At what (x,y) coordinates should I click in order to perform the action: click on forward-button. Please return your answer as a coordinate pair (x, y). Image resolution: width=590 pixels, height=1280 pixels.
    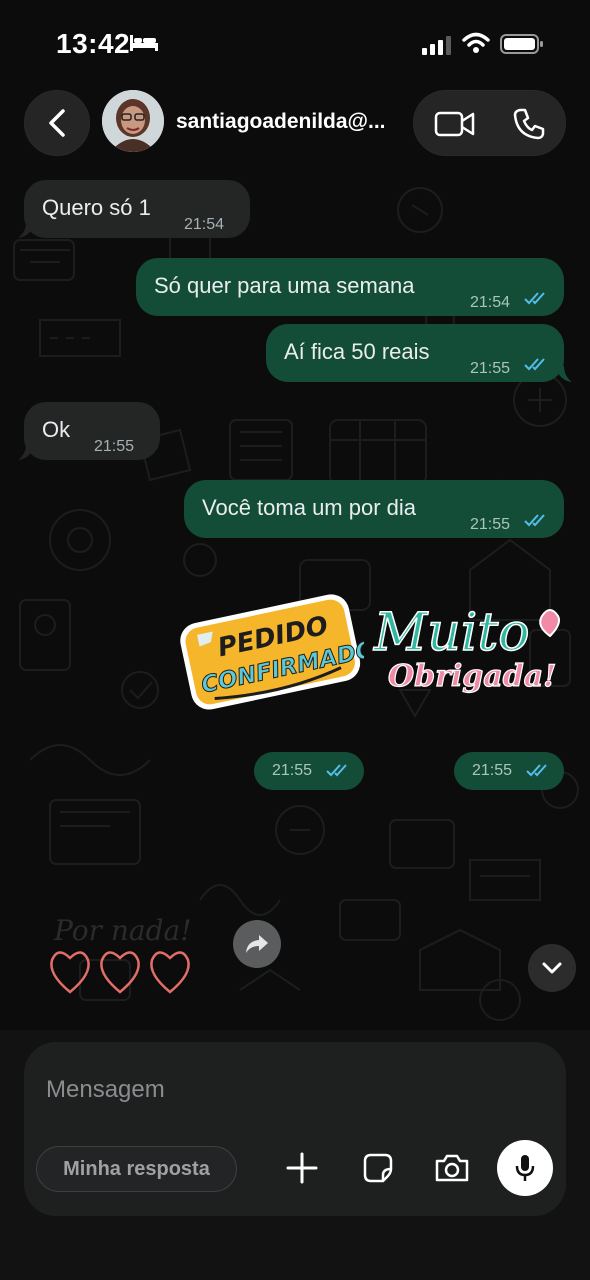
    Looking at the image, I should click on (257, 944).